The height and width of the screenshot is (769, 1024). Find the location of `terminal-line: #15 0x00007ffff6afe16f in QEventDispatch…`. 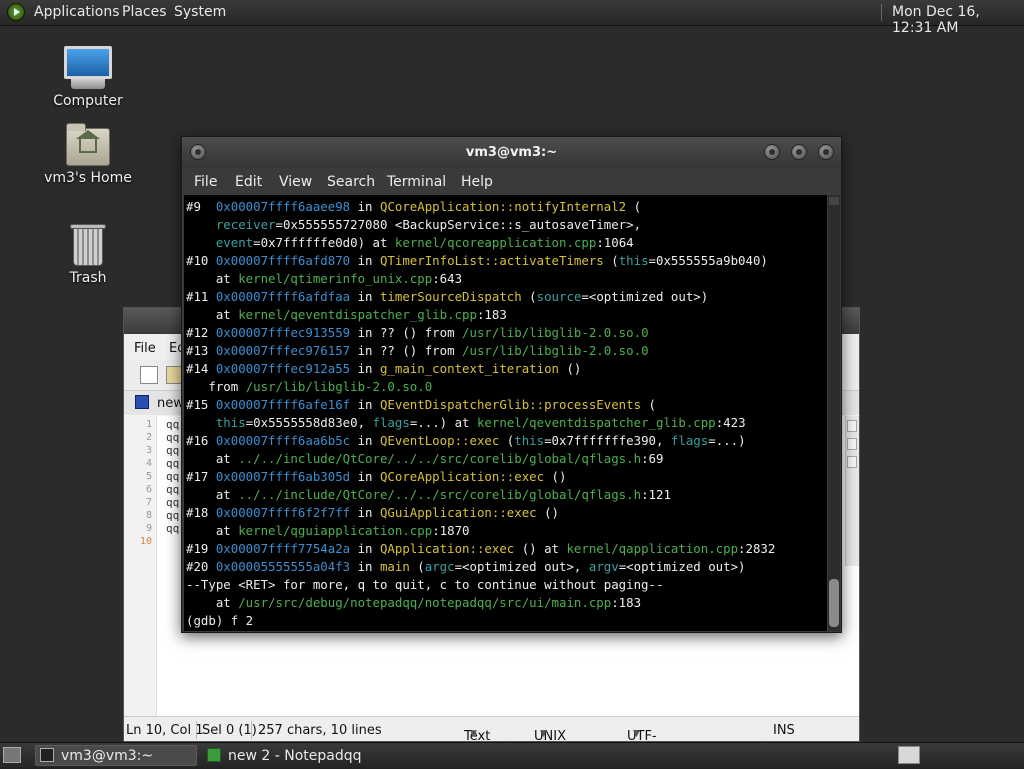

terminal-line: #15 0x00007ffff6afe16f in QEventDispatch… is located at coordinates (421, 404).